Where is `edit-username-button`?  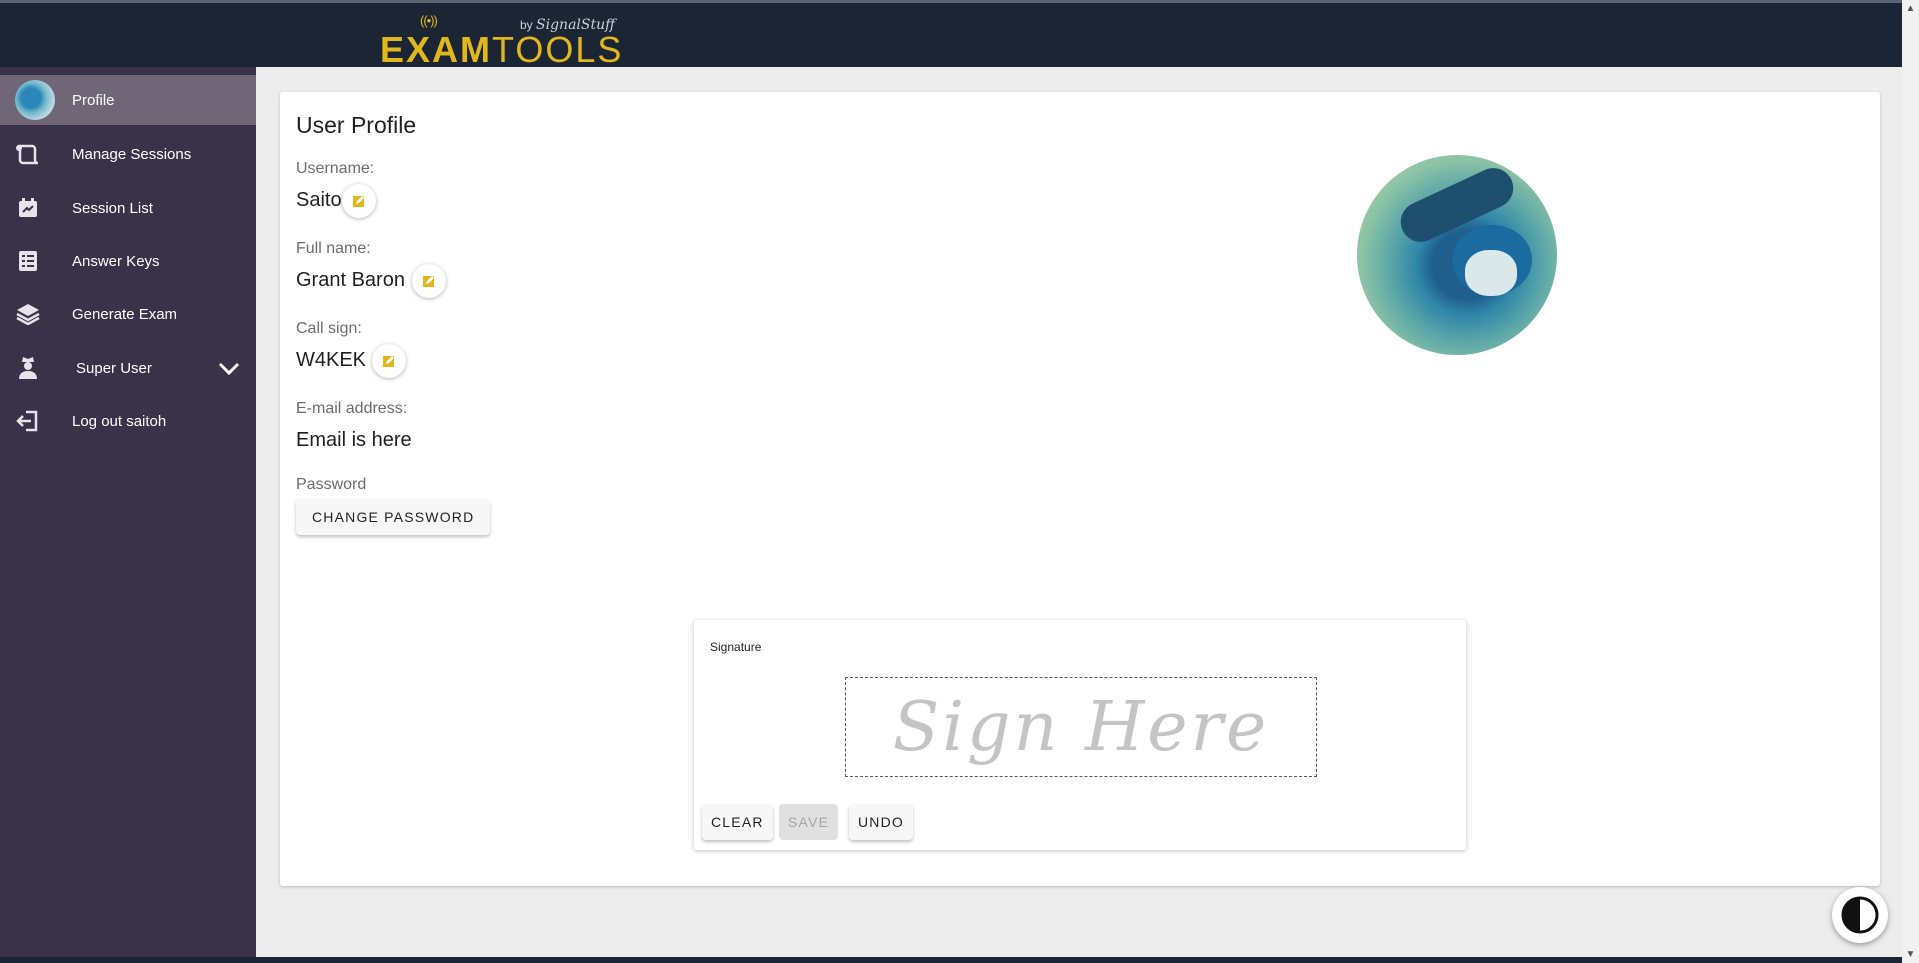
edit-username-button is located at coordinates (359, 201).